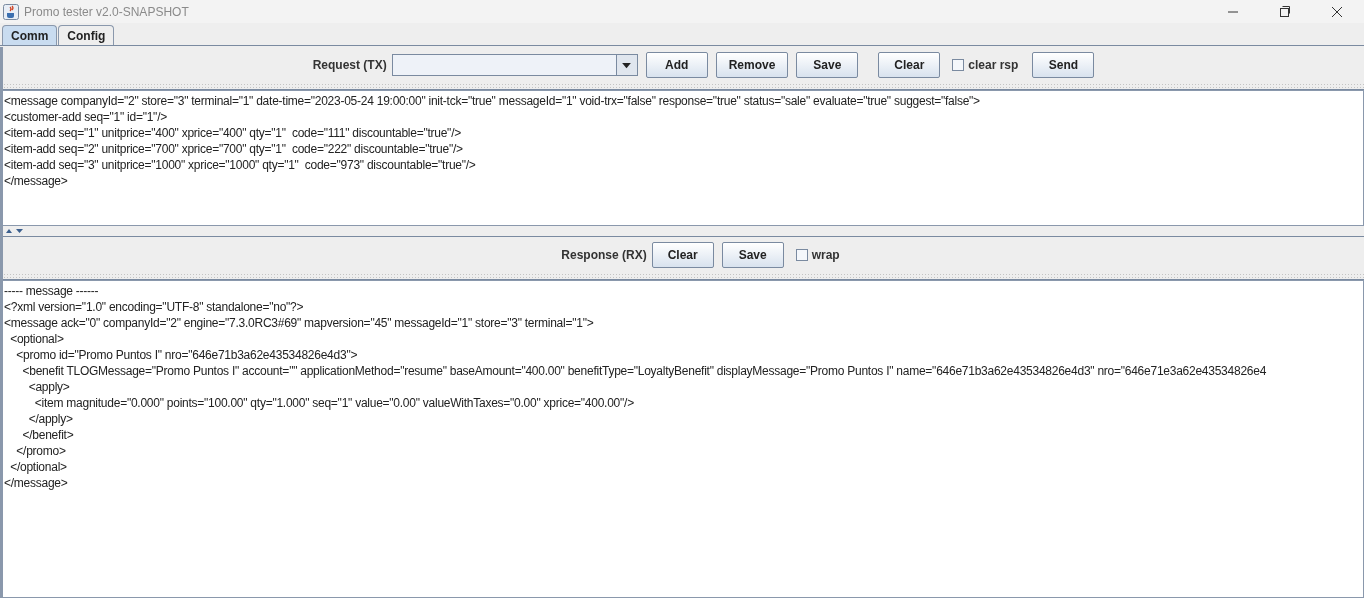  I want to click on code-line: <item-add seq="1" unitprice="400" xprice="400" qty="1" code="111" discountable="true"/>, so click(233, 133).